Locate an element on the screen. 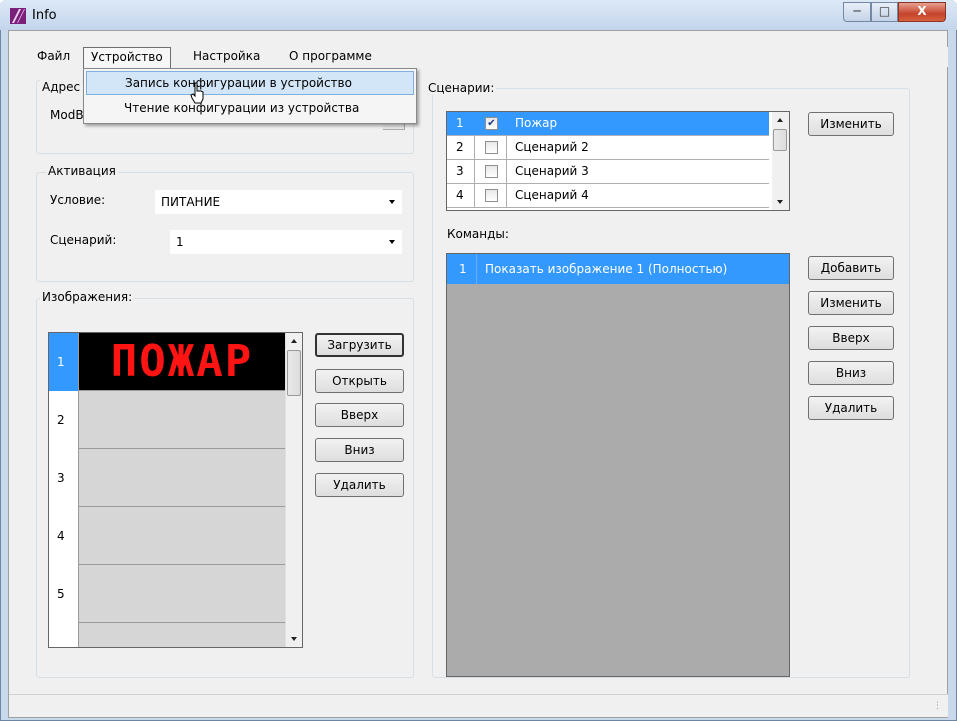 This screenshot has width=957, height=721. list-item: 4 Сценарий 4 is located at coordinates (608, 196).